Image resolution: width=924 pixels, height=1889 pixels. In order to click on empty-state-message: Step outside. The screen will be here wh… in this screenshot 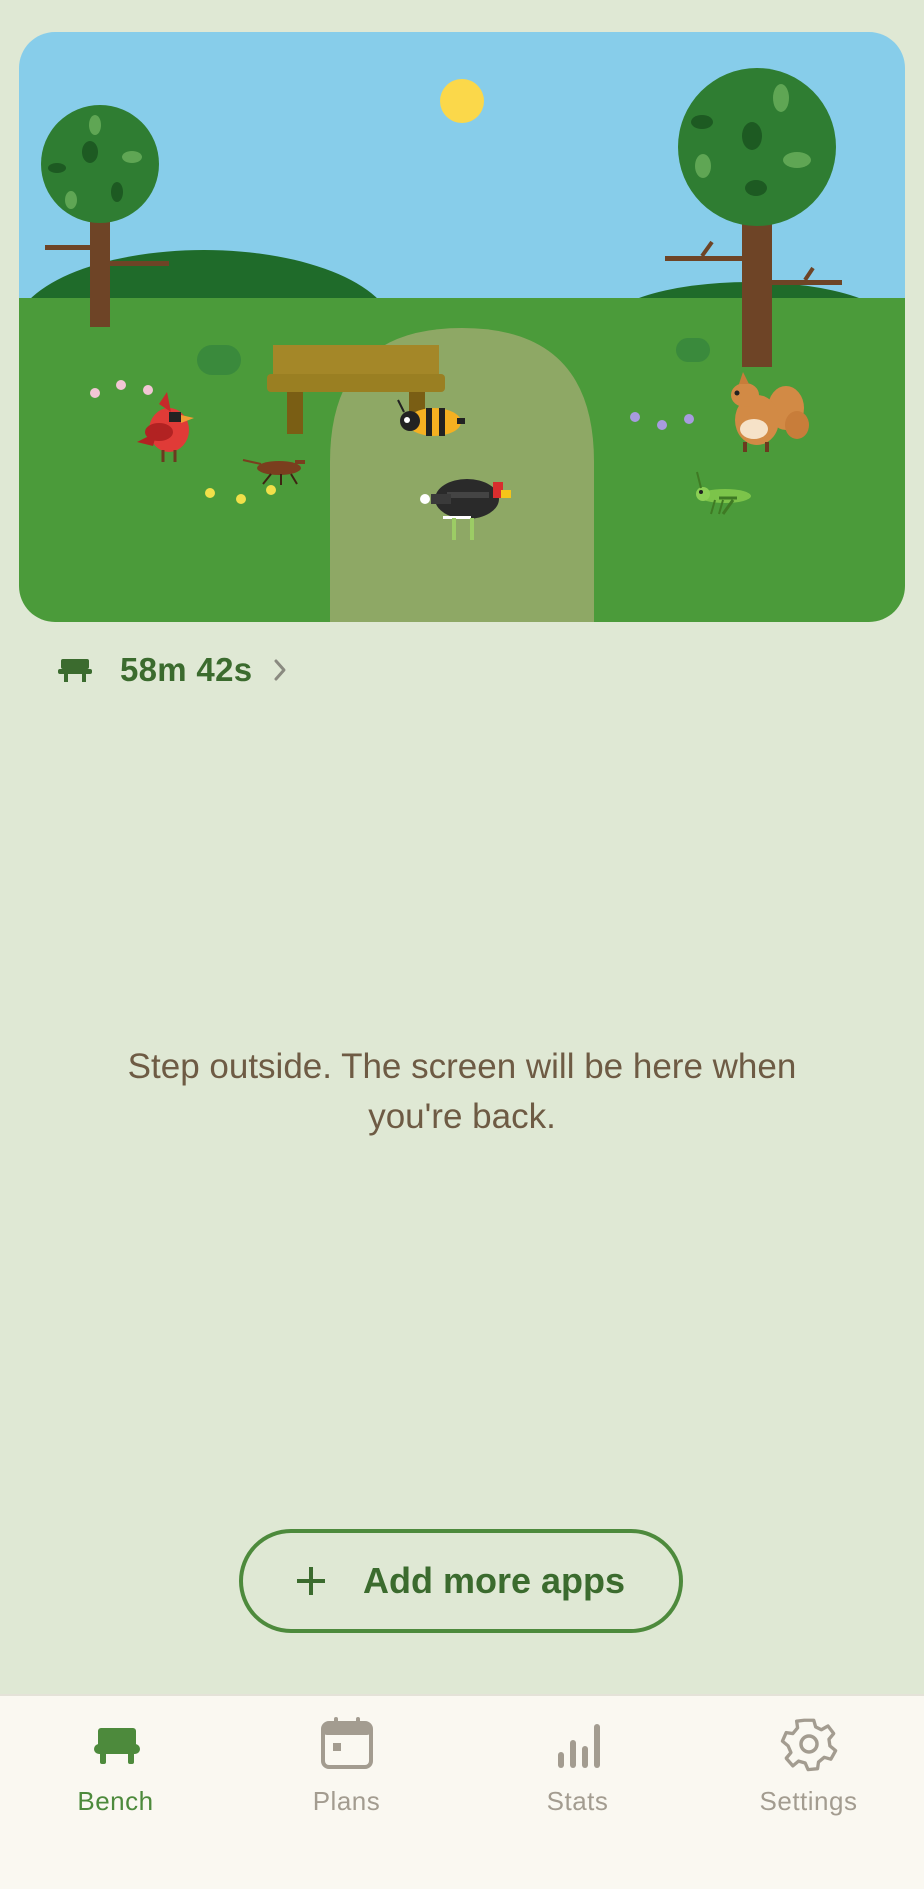, I will do `click(462, 1091)`.